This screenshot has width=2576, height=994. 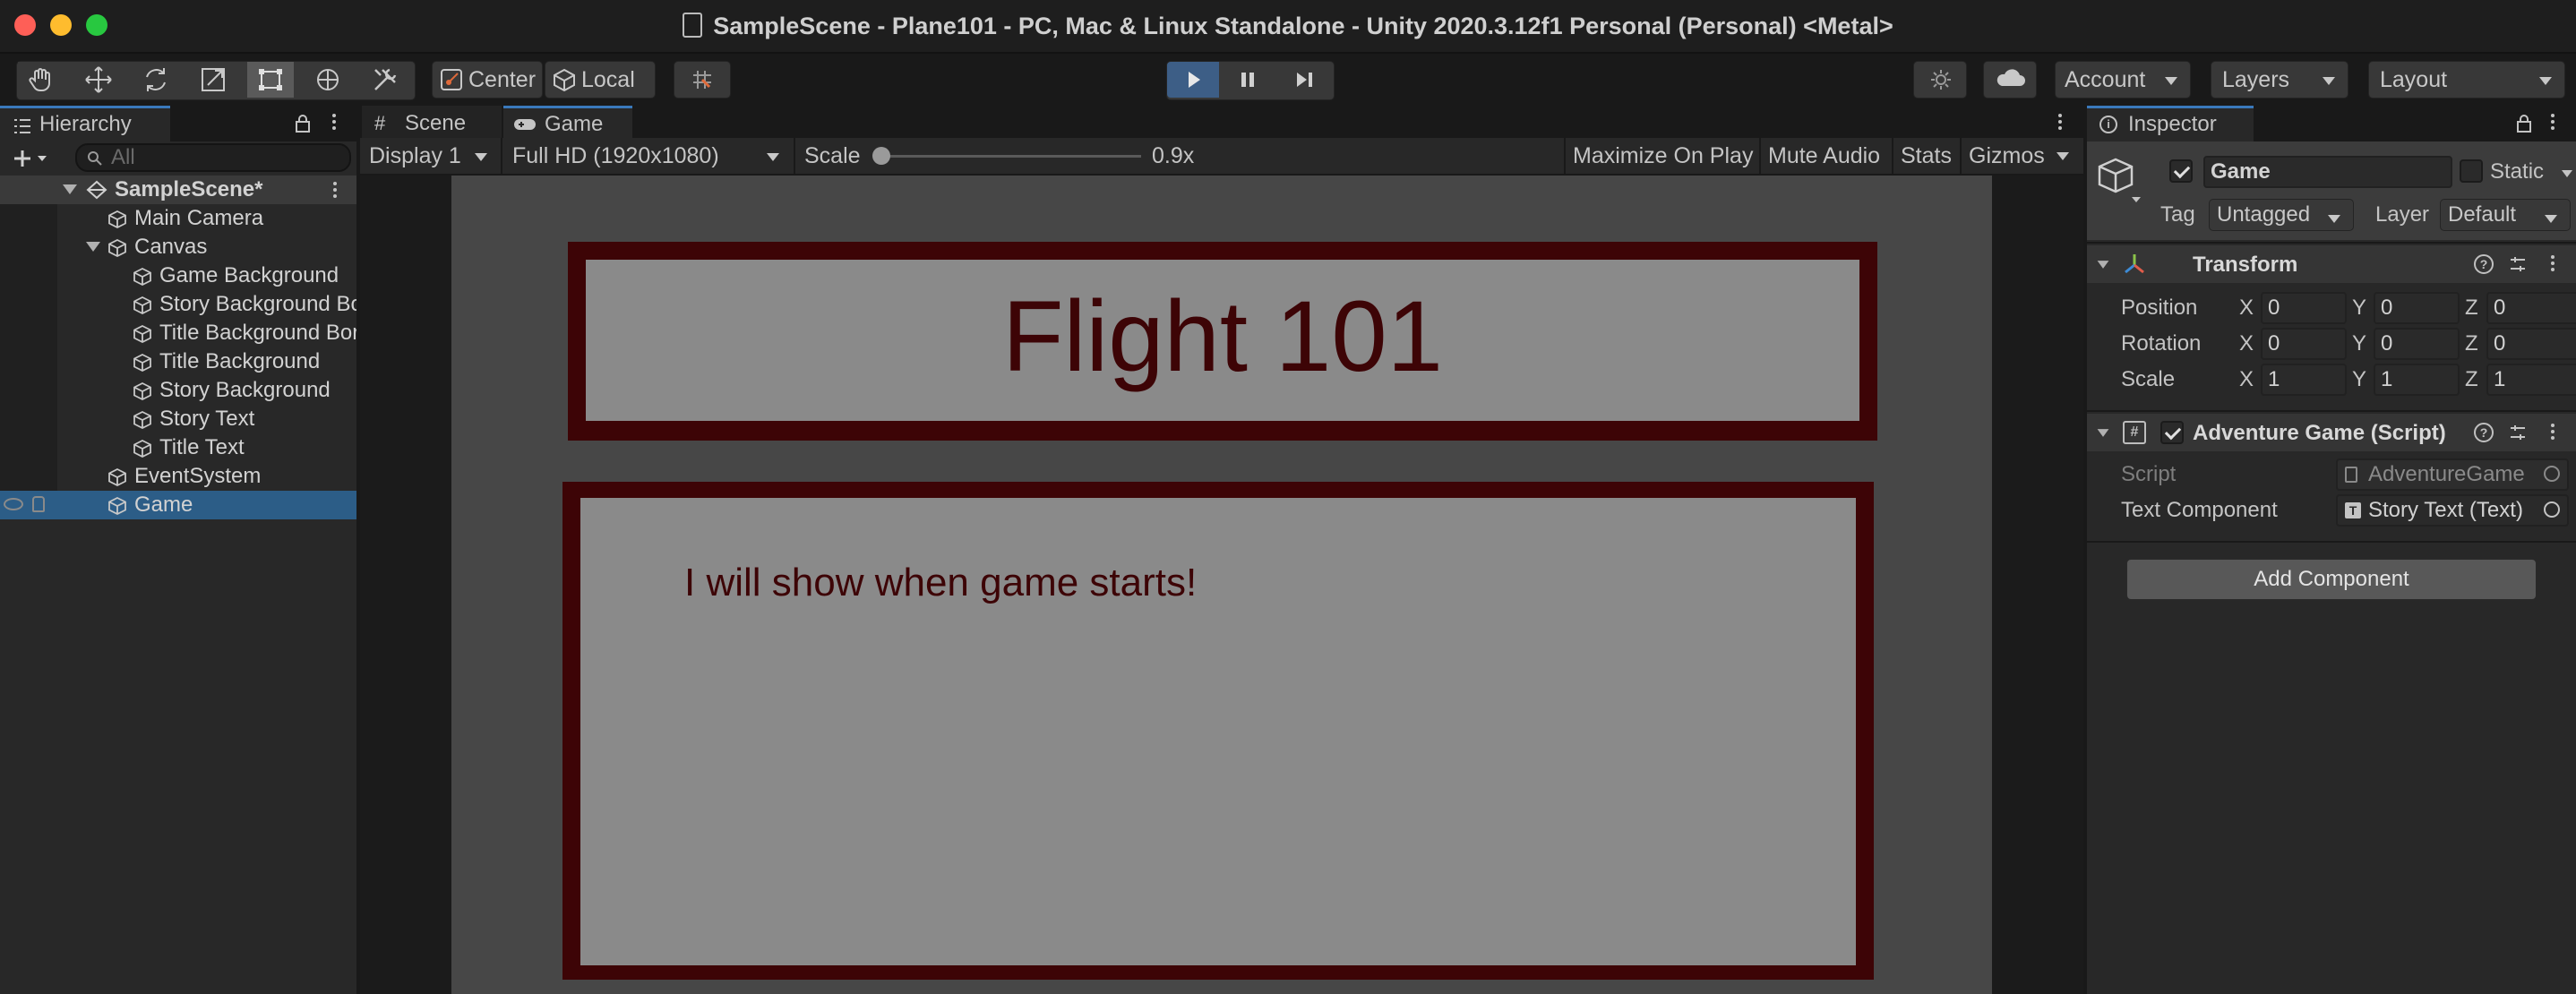 I want to click on scale-slider-track, so click(x=1011, y=156).